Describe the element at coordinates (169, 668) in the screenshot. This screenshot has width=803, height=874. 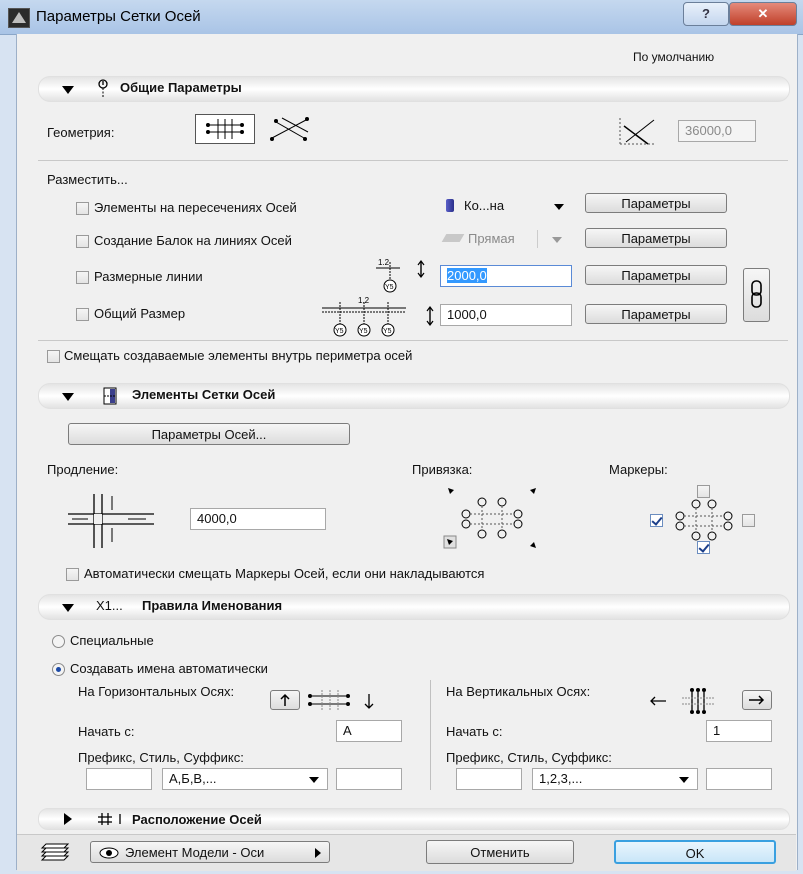
I see `auto-names-label: Создавать имена автоматически` at that location.